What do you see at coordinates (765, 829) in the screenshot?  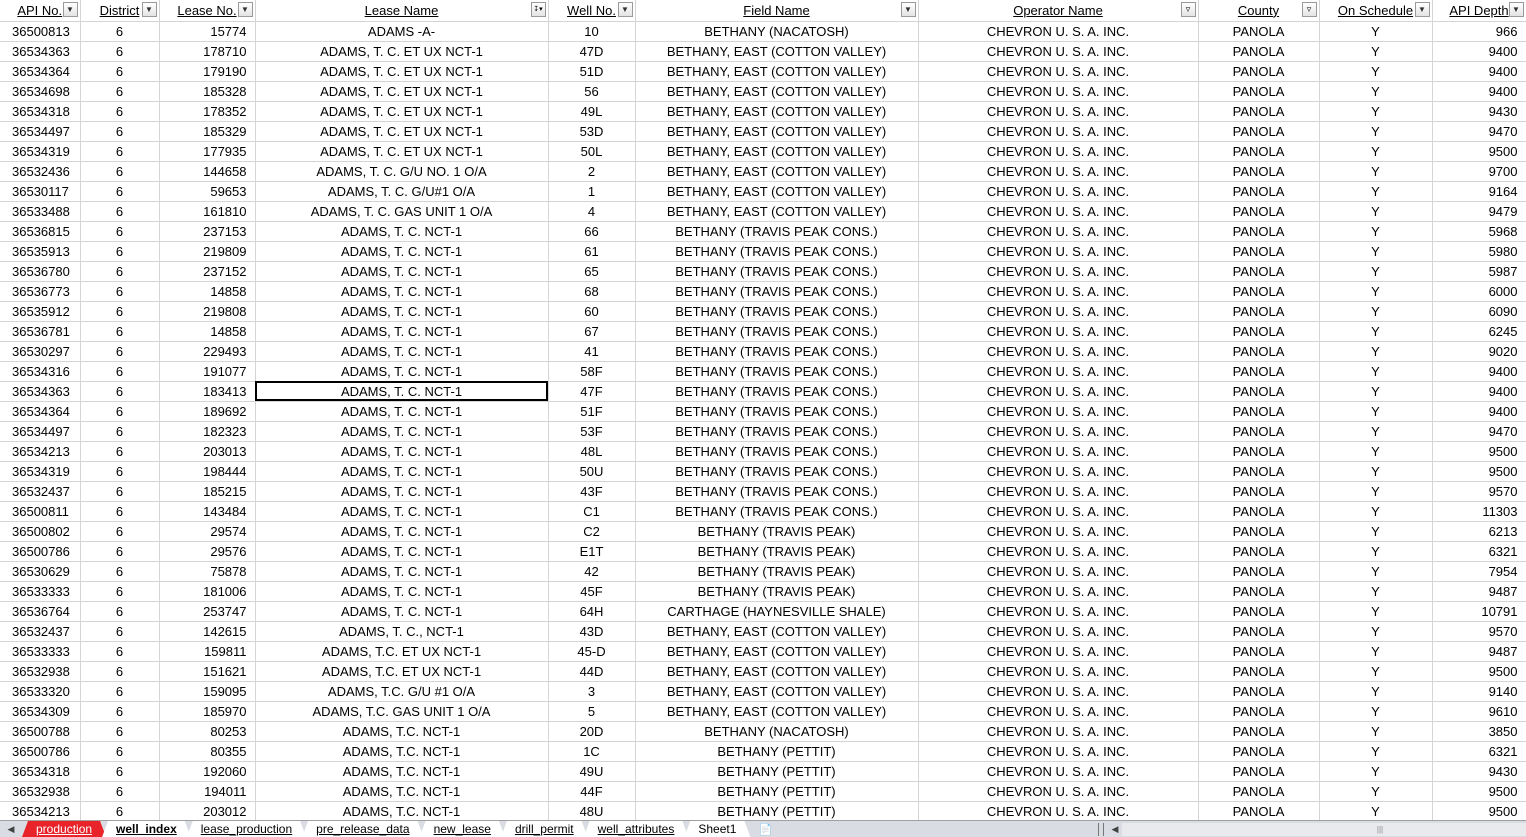 I see `insert-sheet-icon: 📄` at bounding box center [765, 829].